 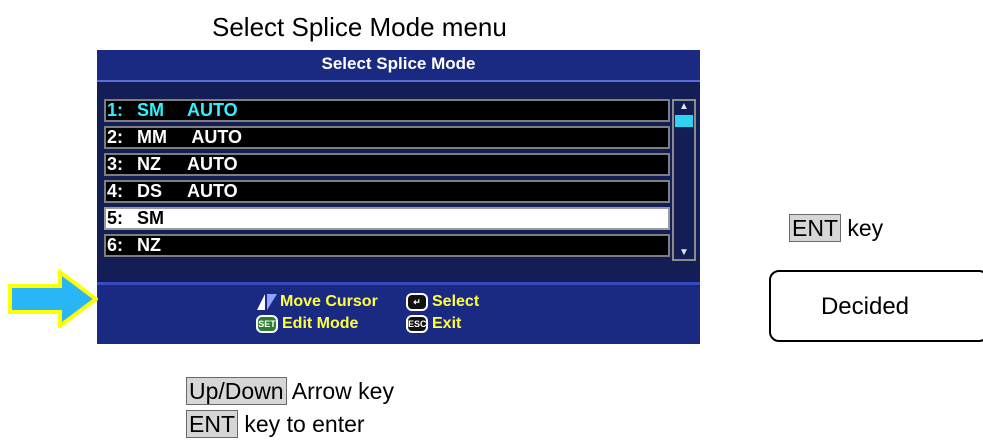 I want to click on list-scrollbar: ▲ ▼, so click(x=684, y=180).